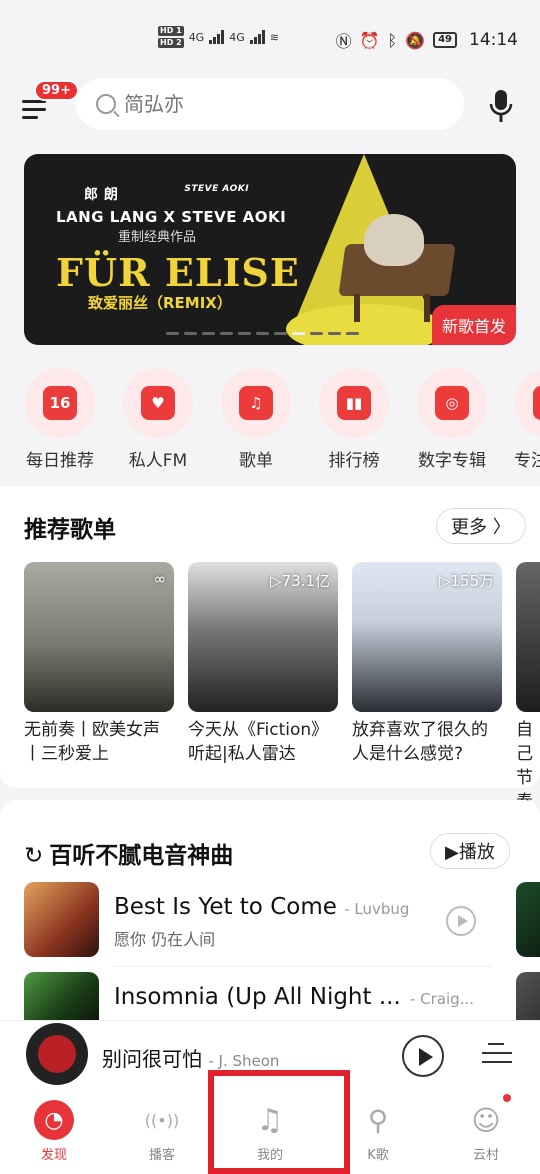 This screenshot has width=540, height=1174. What do you see at coordinates (423, 1056) in the screenshot?
I see `play-pause-button` at bounding box center [423, 1056].